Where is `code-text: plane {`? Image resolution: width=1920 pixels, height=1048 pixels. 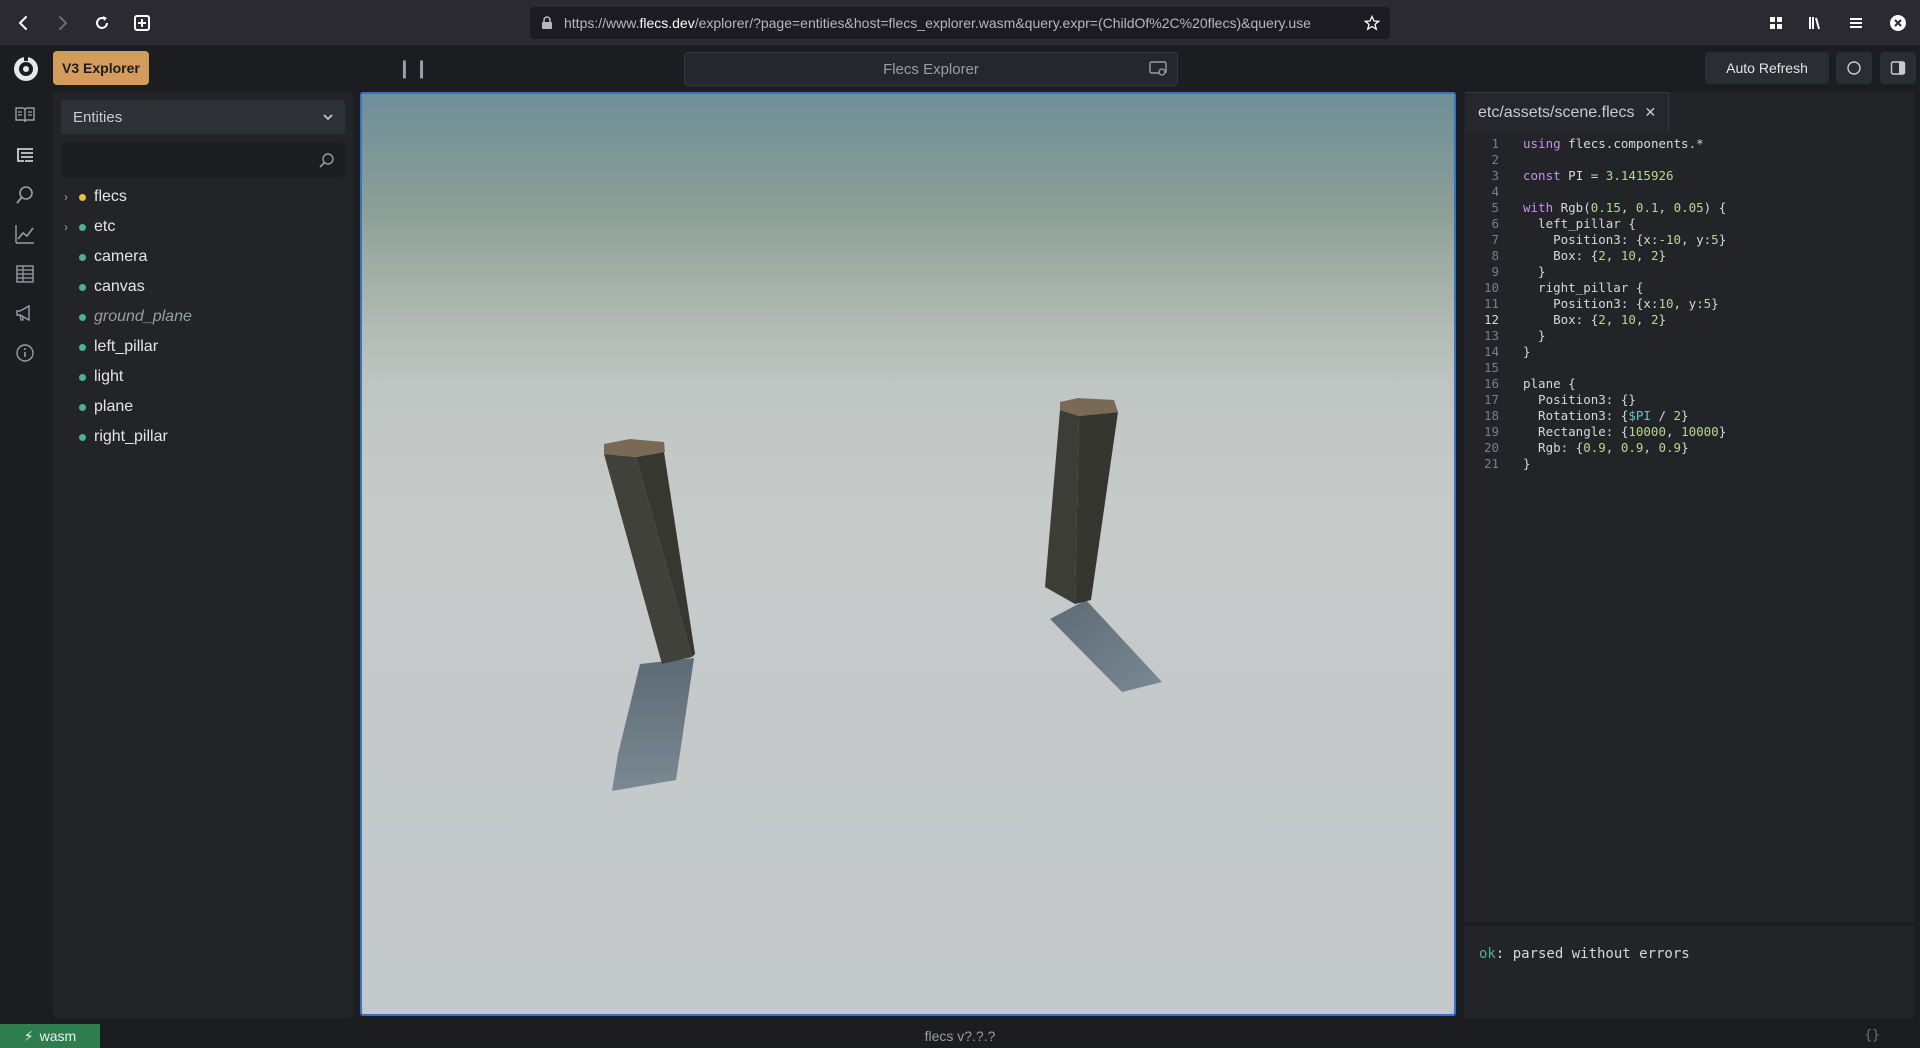 code-text: plane { is located at coordinates (1549, 383).